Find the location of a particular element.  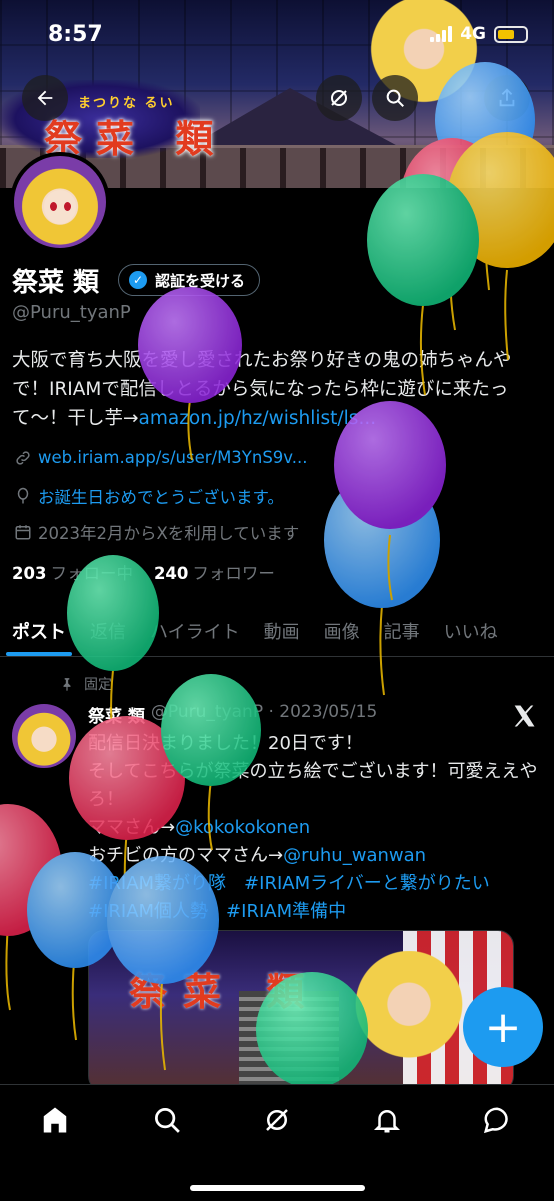

status-bar: 8:57 4G is located at coordinates (277, 35).